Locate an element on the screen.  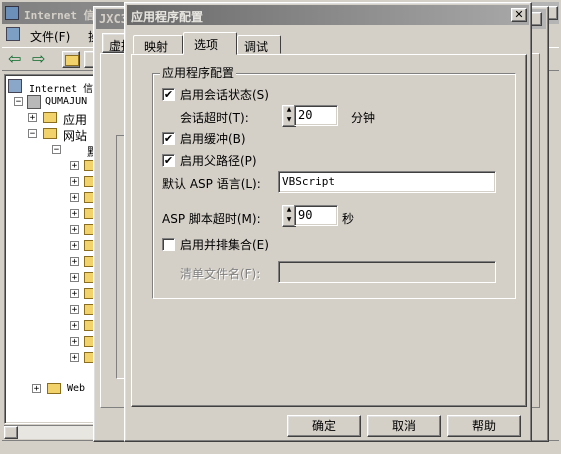
enable-buffer-checkbox: ✔ is located at coordinates (168, 138).